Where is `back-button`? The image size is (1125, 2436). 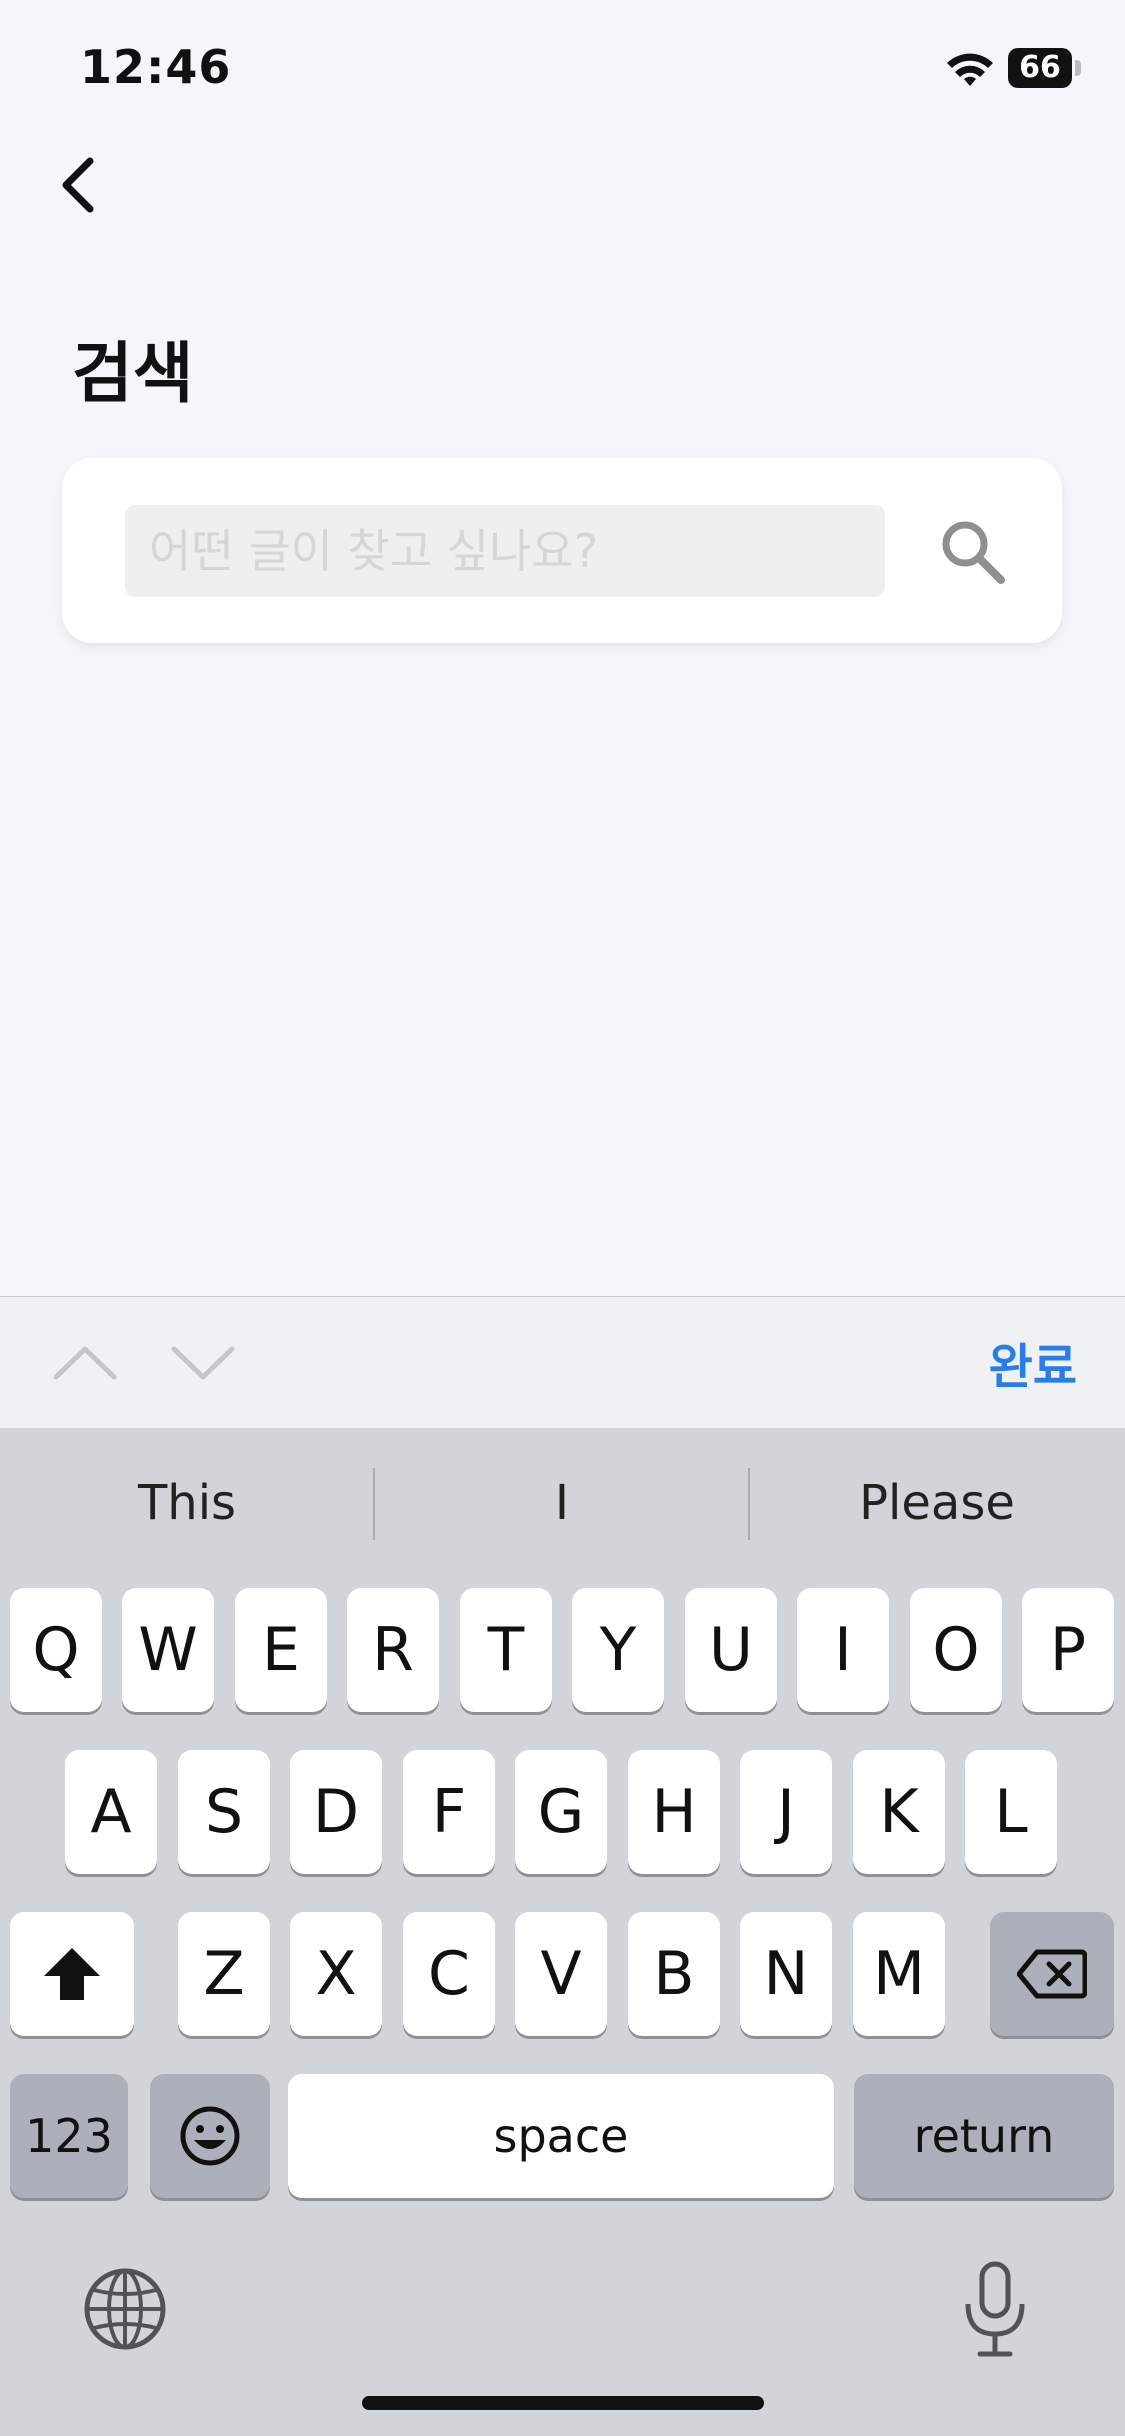 back-button is located at coordinates (78, 185).